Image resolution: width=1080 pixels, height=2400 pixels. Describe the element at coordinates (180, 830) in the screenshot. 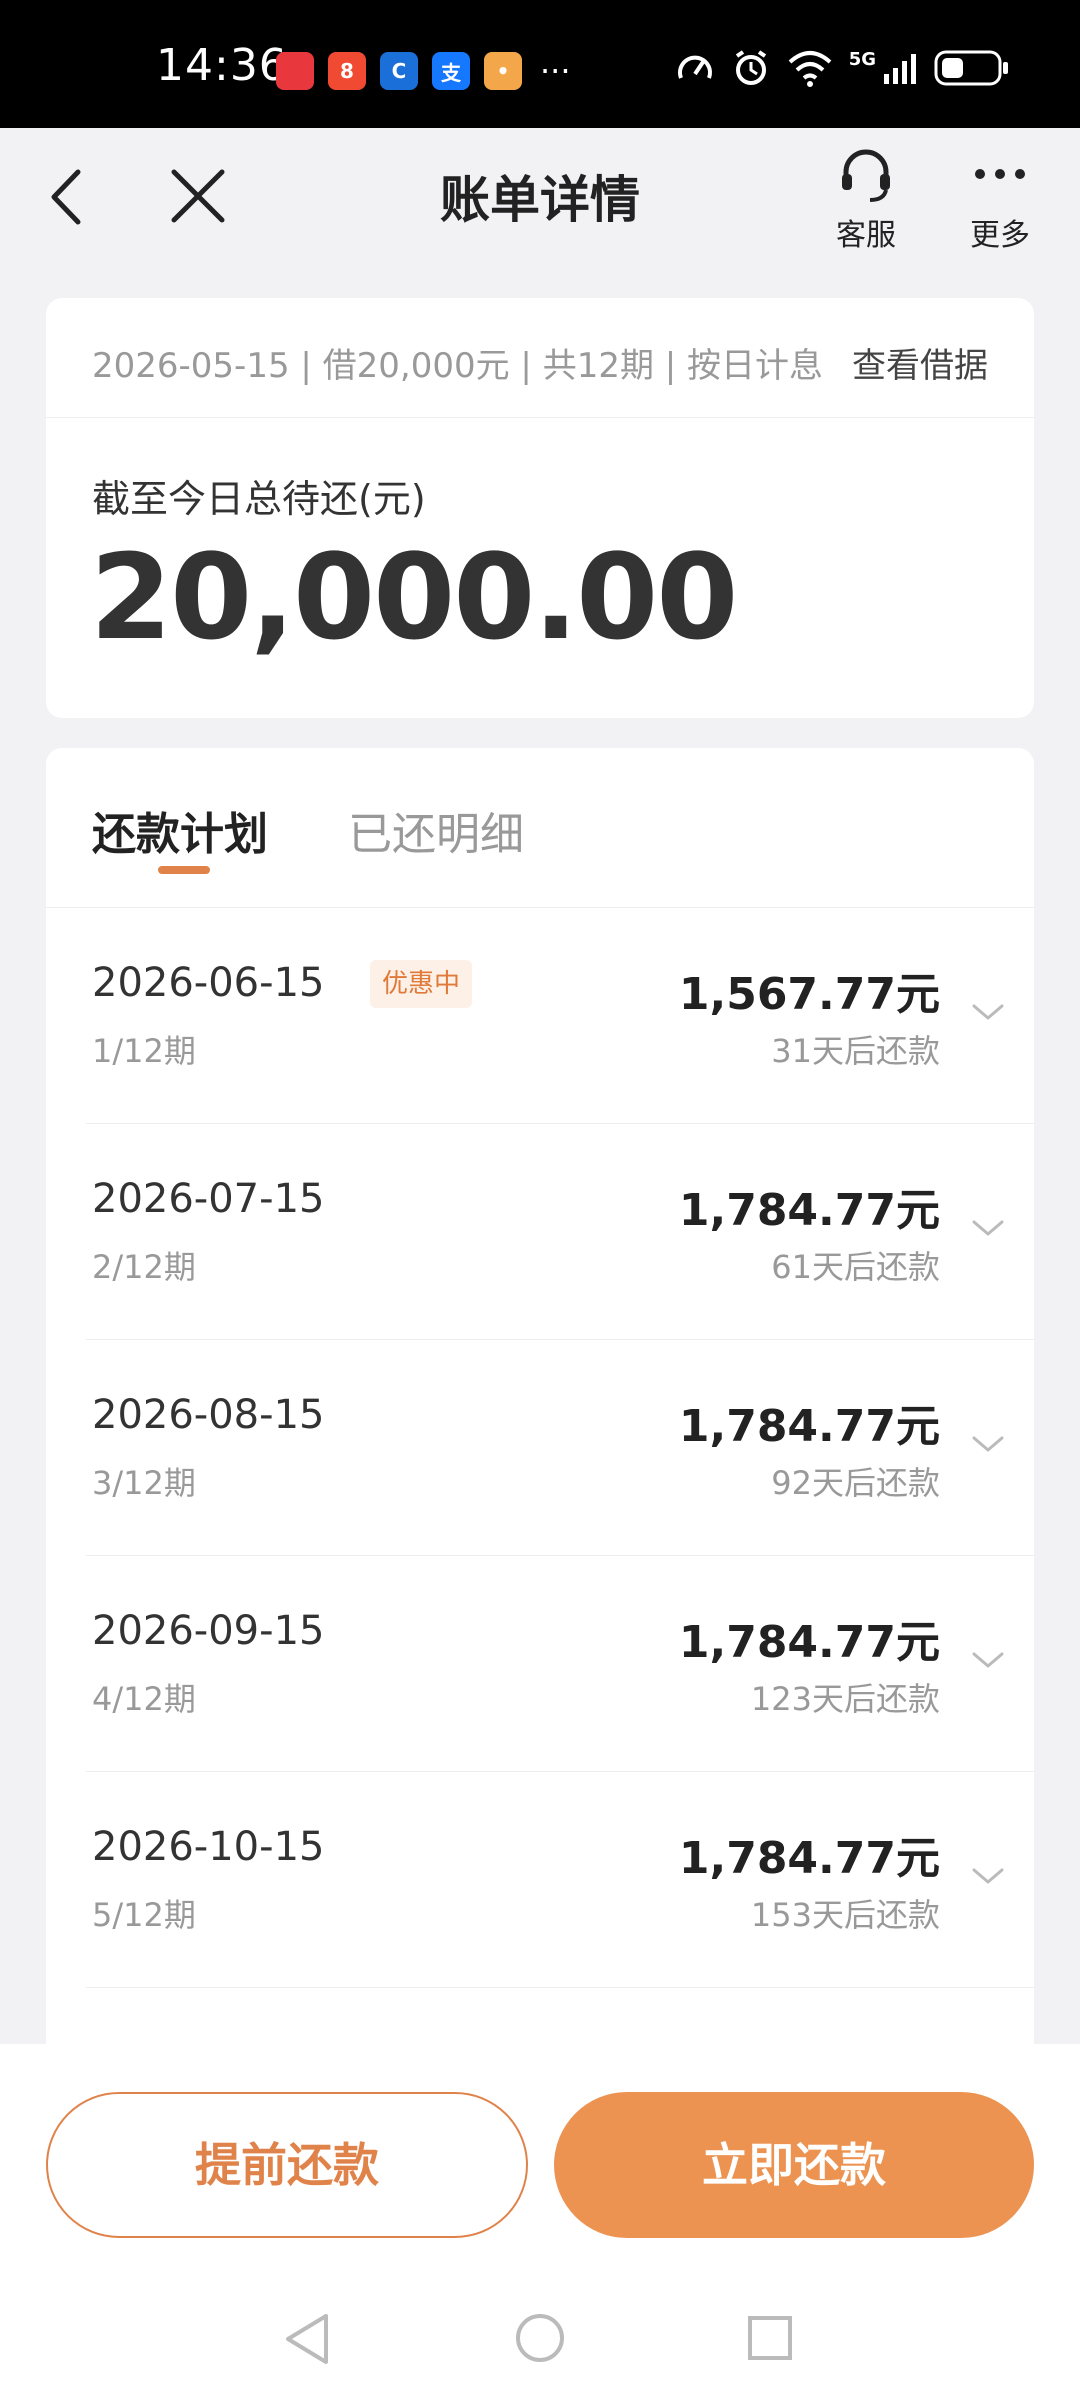

I see `tab-repayment-plan: 还款计划` at that location.